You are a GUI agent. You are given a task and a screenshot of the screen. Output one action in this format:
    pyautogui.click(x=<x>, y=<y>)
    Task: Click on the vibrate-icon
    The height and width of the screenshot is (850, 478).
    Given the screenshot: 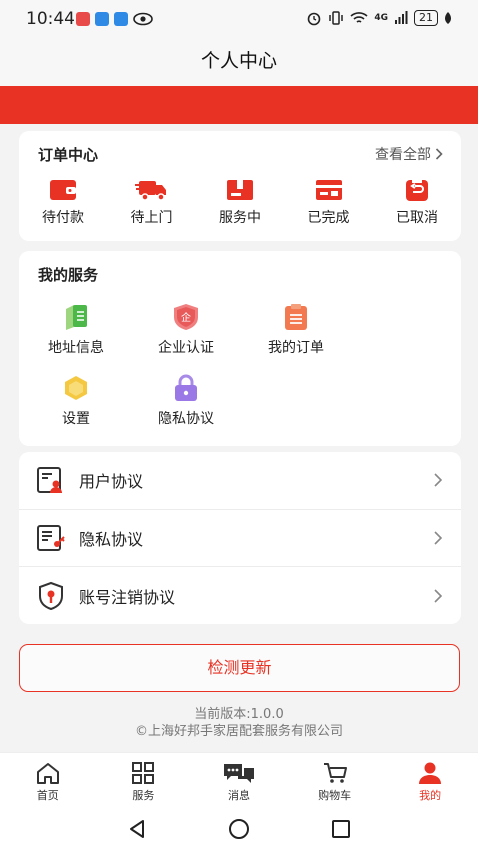 What is the action you would take?
    pyautogui.click(x=336, y=18)
    